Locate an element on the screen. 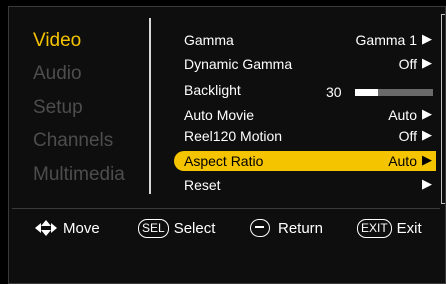 This screenshot has width=446, height=284. return-key-icon is located at coordinates (260, 228).